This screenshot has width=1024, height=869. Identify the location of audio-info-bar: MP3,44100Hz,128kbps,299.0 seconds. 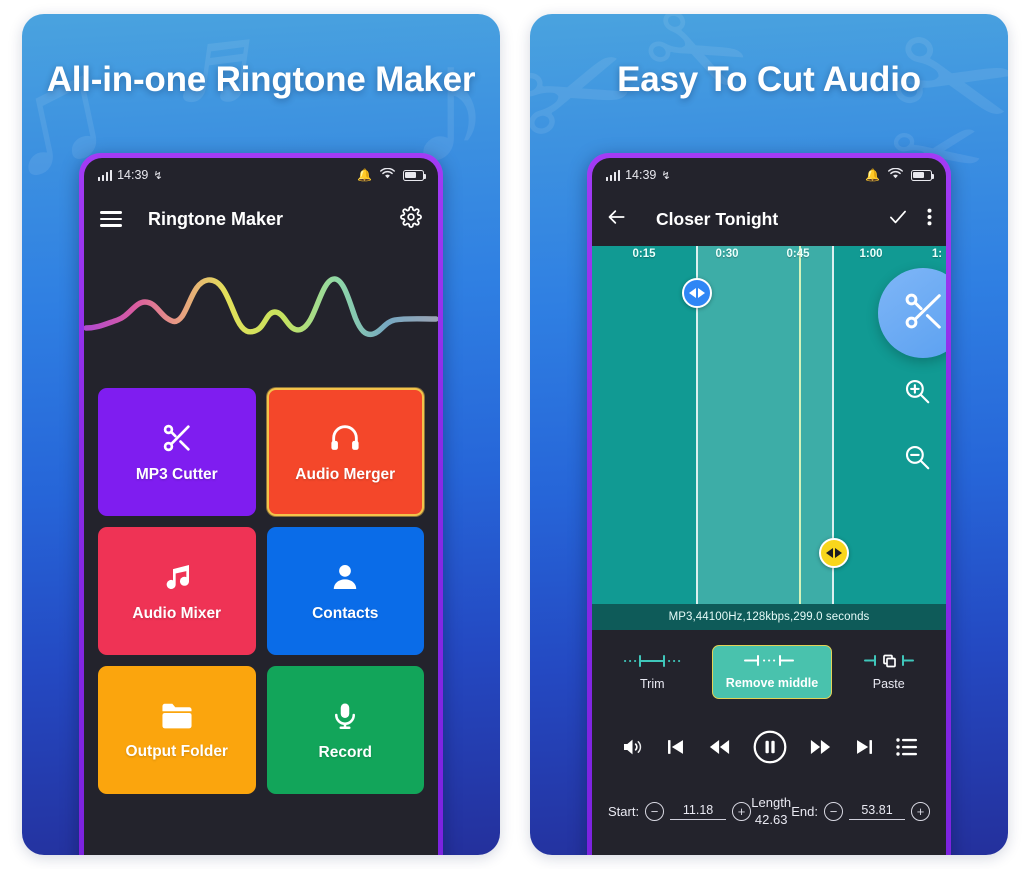
(769, 617).